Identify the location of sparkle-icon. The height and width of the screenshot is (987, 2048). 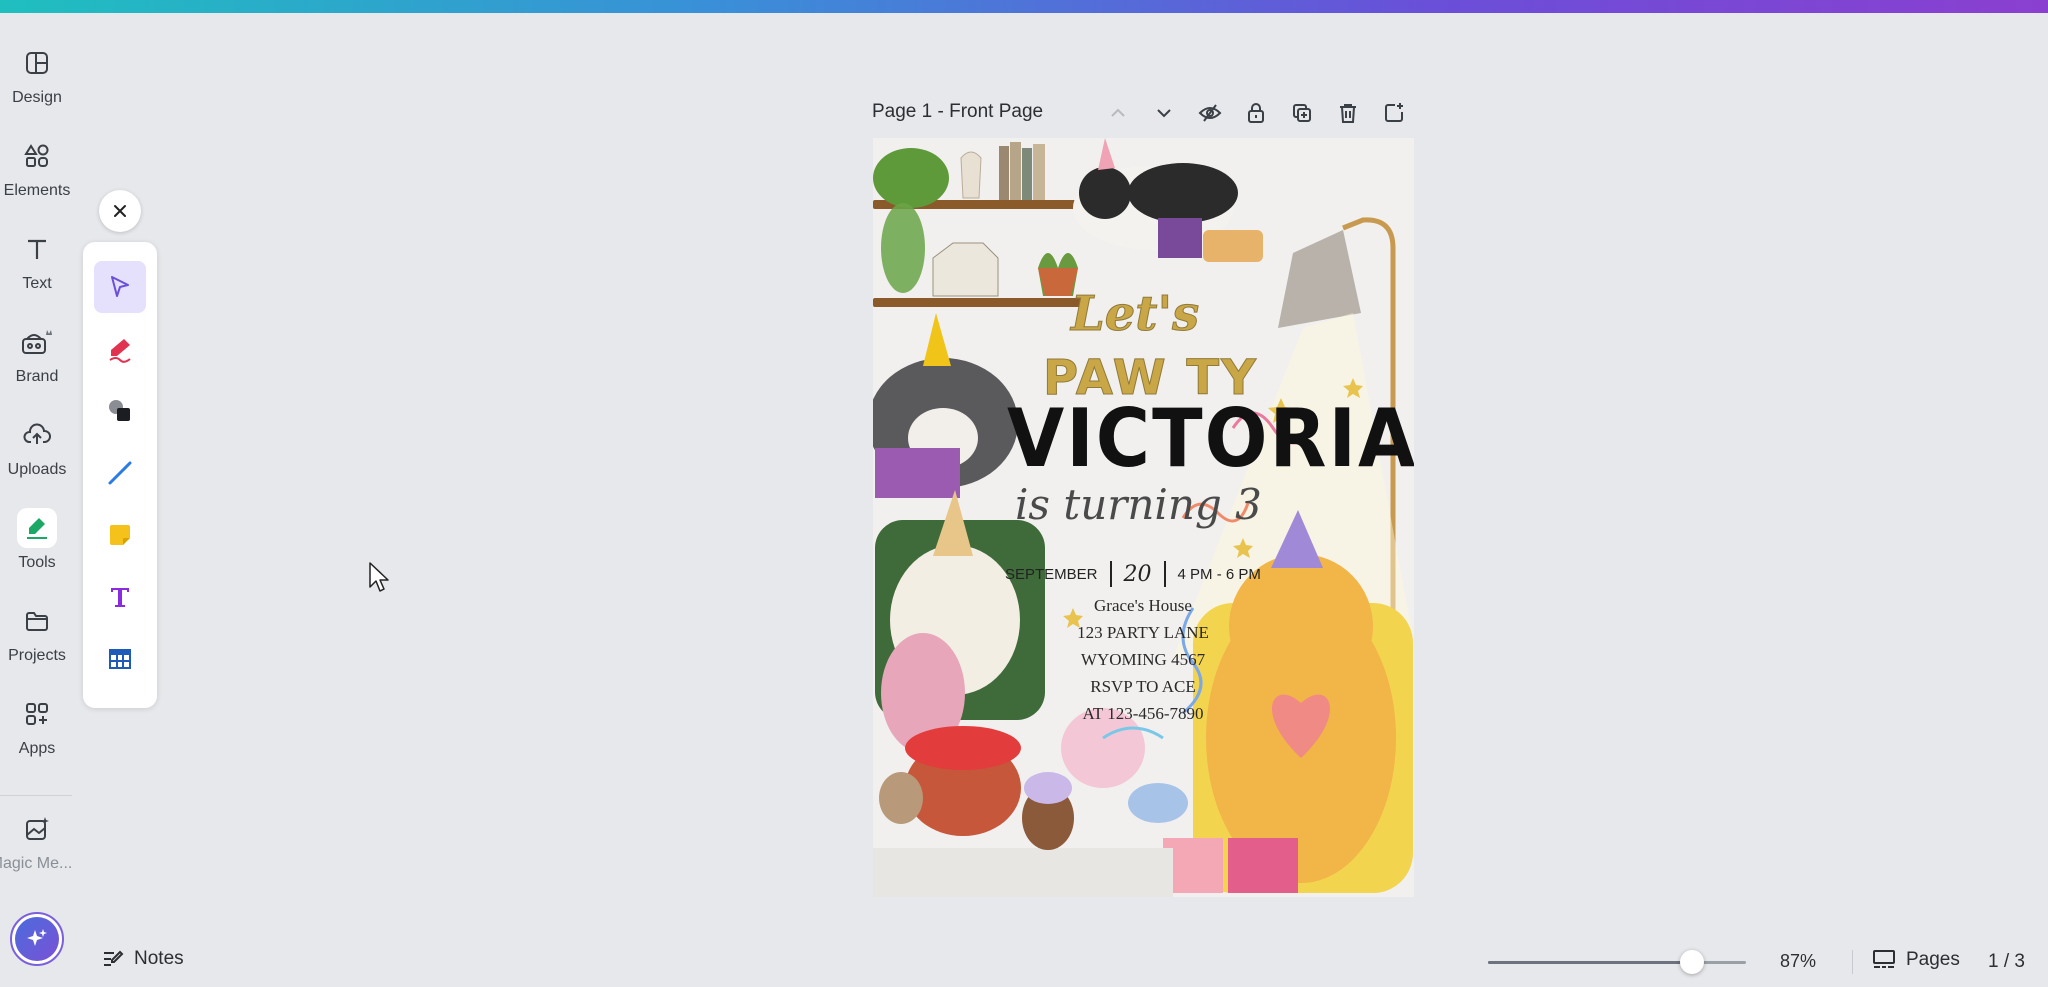
(37, 939).